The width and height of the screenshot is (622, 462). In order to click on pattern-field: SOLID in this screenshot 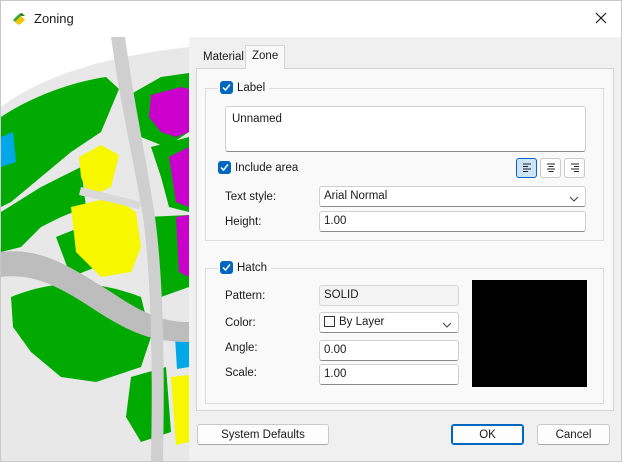, I will do `click(389, 295)`.